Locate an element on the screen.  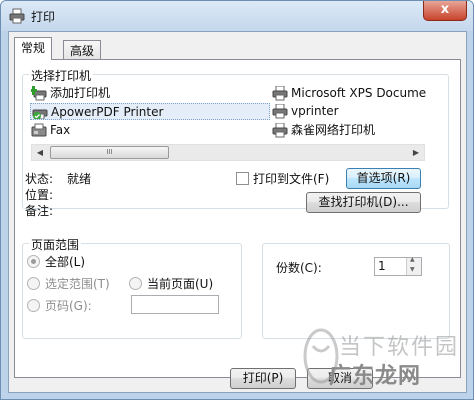
printer-name: Fax is located at coordinates (60, 130).